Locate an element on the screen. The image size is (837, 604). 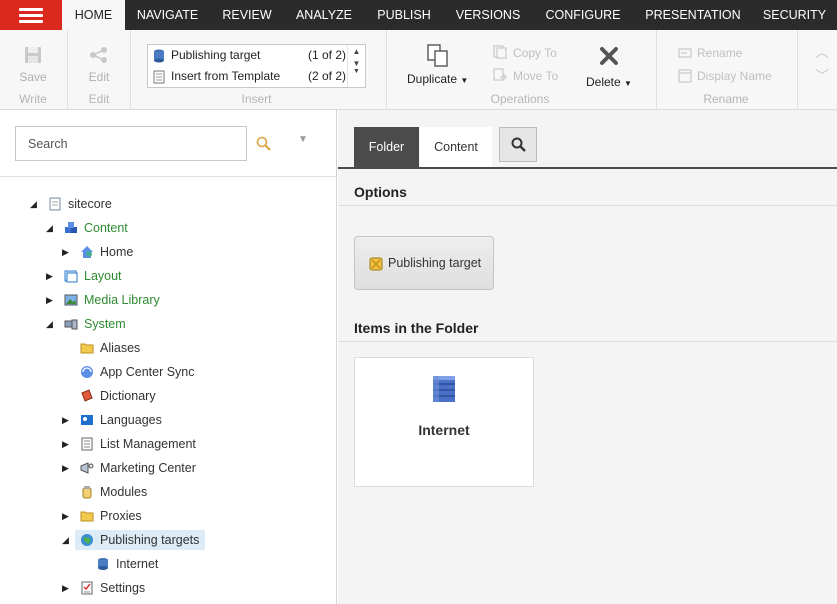
tab-review: REVIEW is located at coordinates (247, 15).